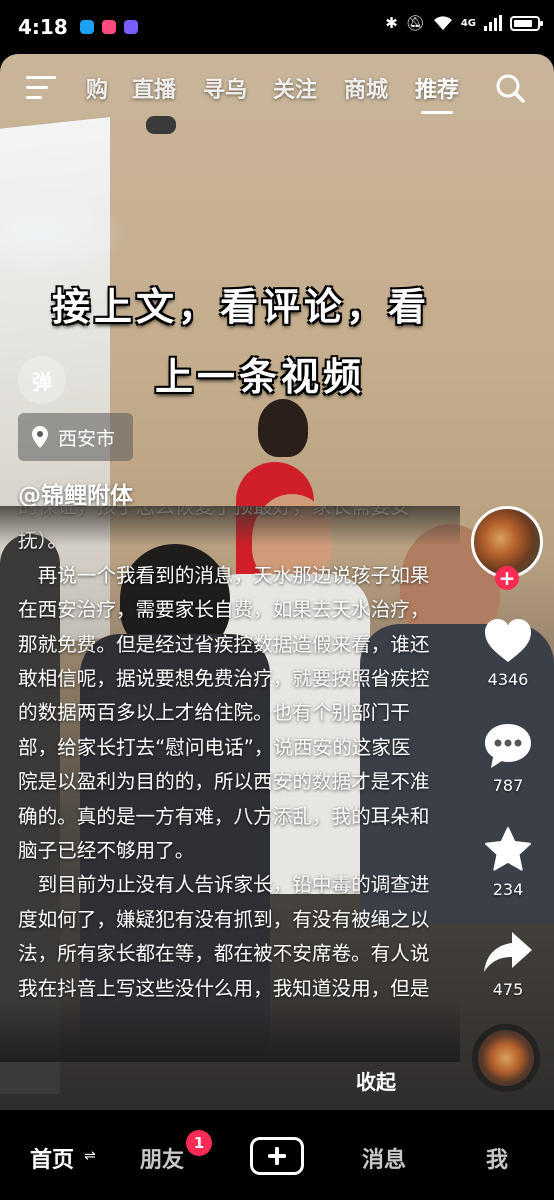 This screenshot has height=1200, width=554. I want to click on like-count: 4346, so click(508, 679).